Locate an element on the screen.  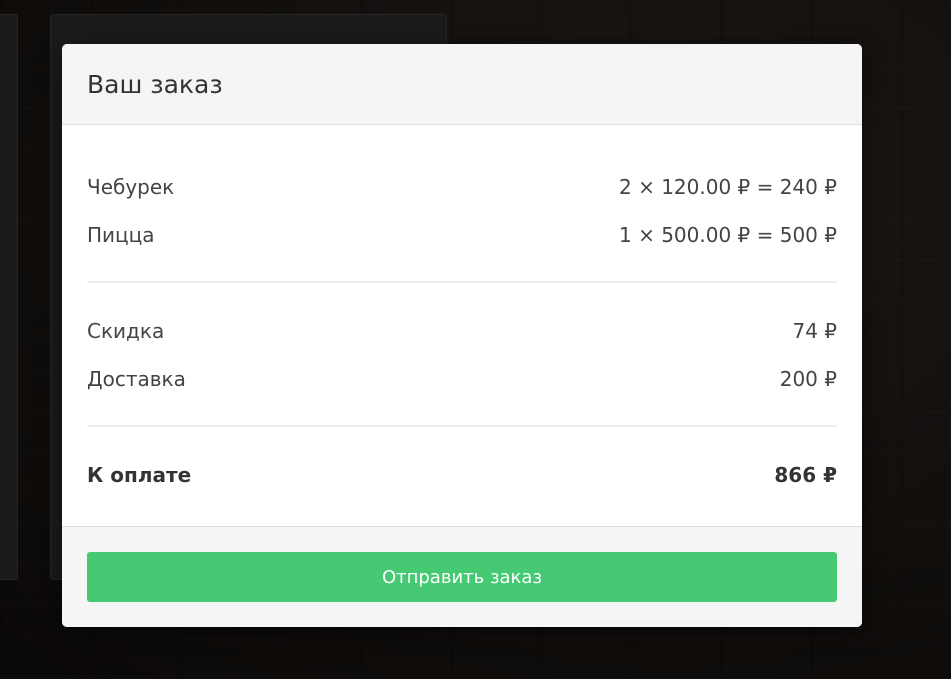
delivery-label: Доставка is located at coordinates (136, 379).